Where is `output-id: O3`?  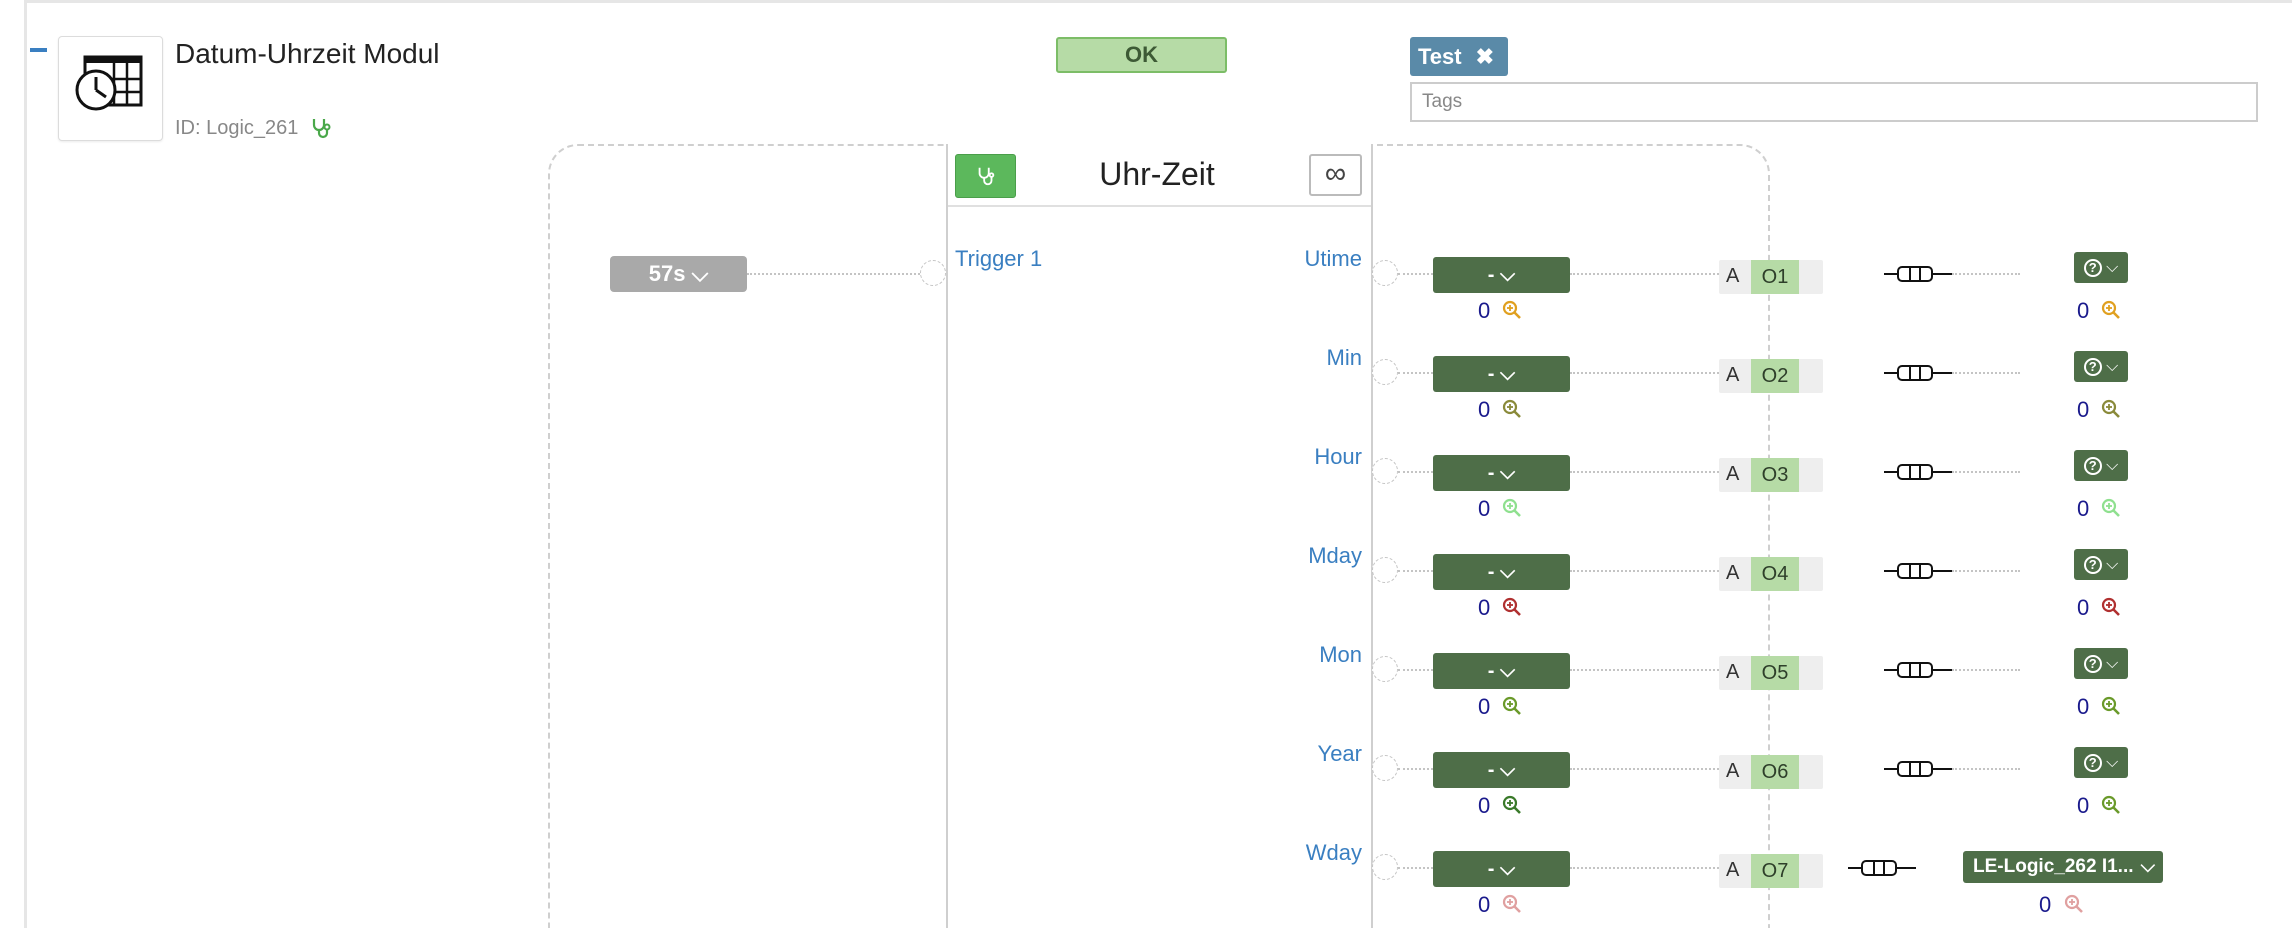 output-id: O3 is located at coordinates (1775, 475).